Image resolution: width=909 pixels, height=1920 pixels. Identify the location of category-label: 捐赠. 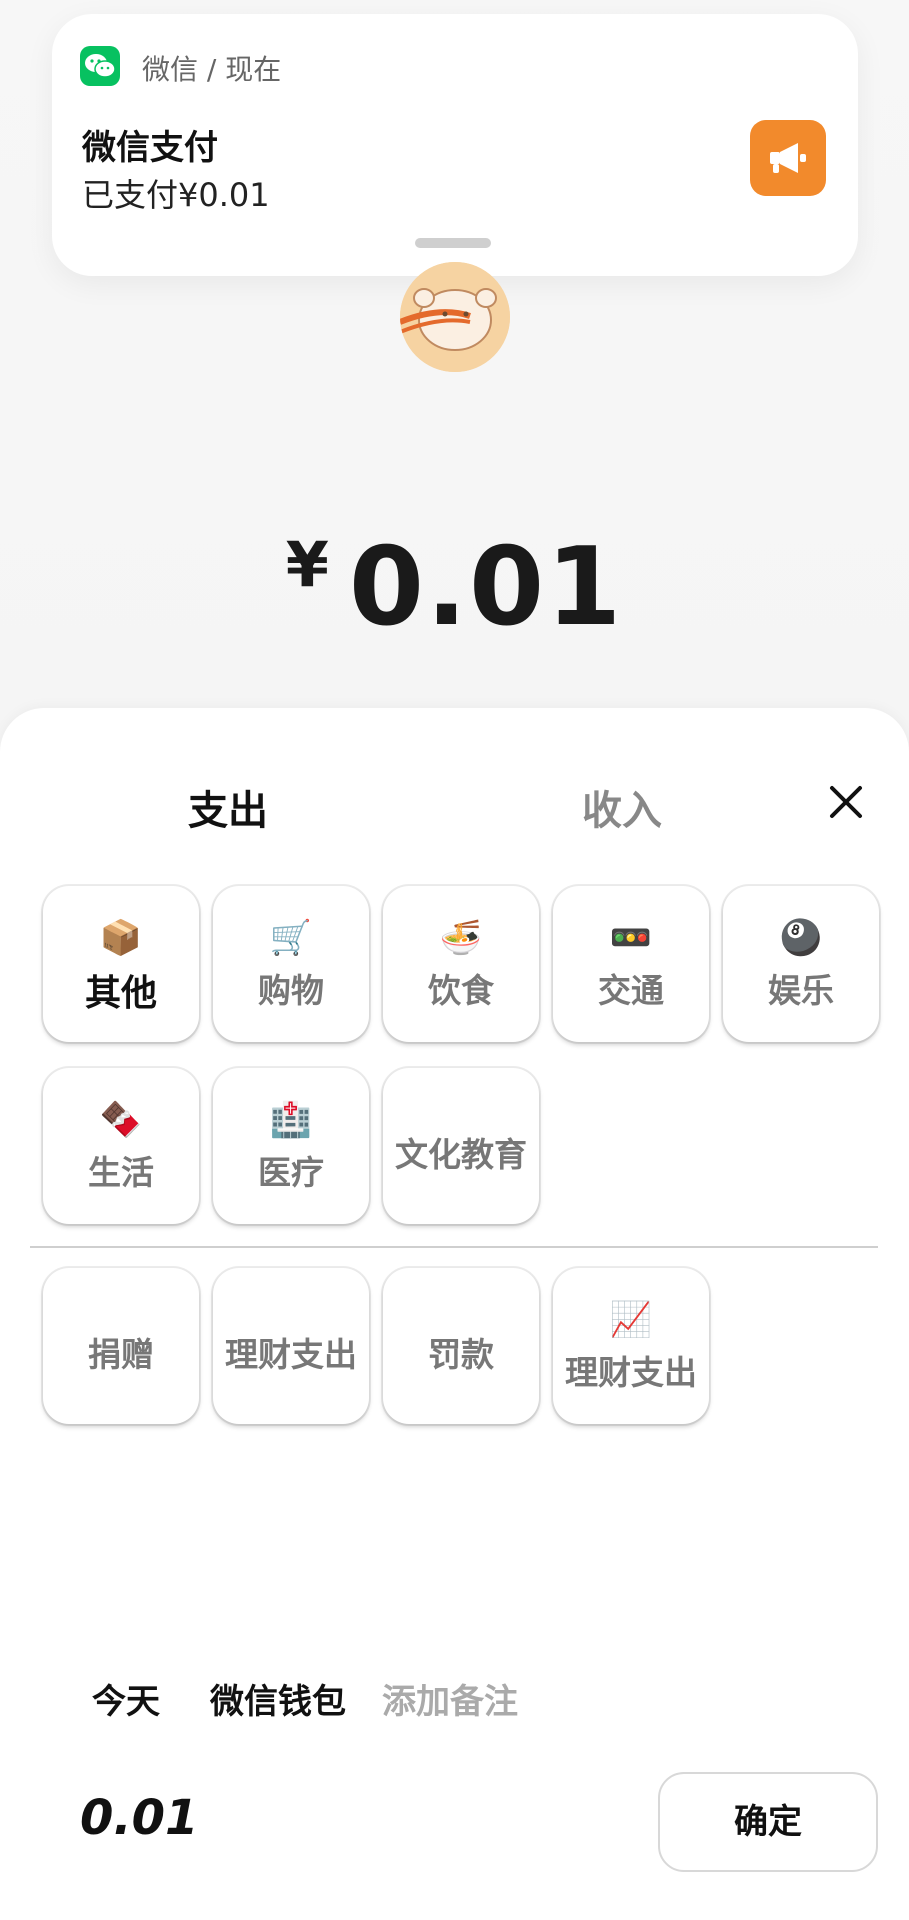
(121, 1354).